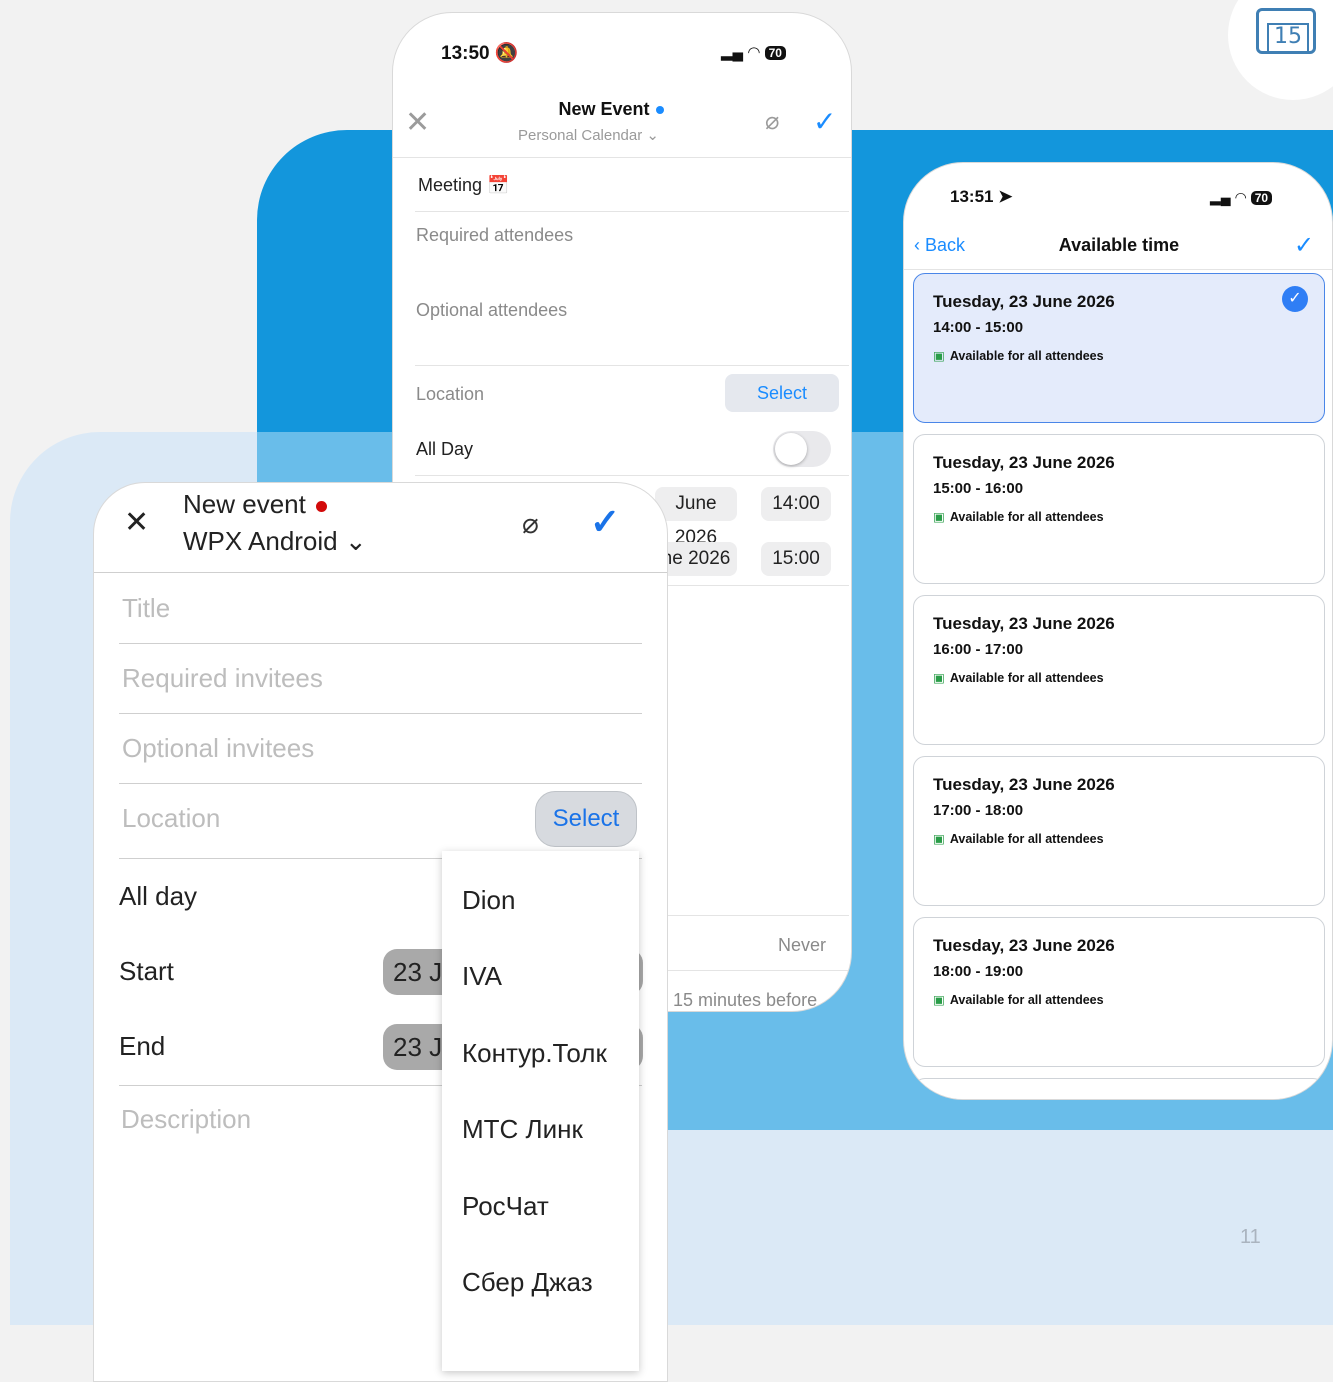 The height and width of the screenshot is (1382, 1333). What do you see at coordinates (939, 245) in the screenshot?
I see `back-button: ‹ Back` at bounding box center [939, 245].